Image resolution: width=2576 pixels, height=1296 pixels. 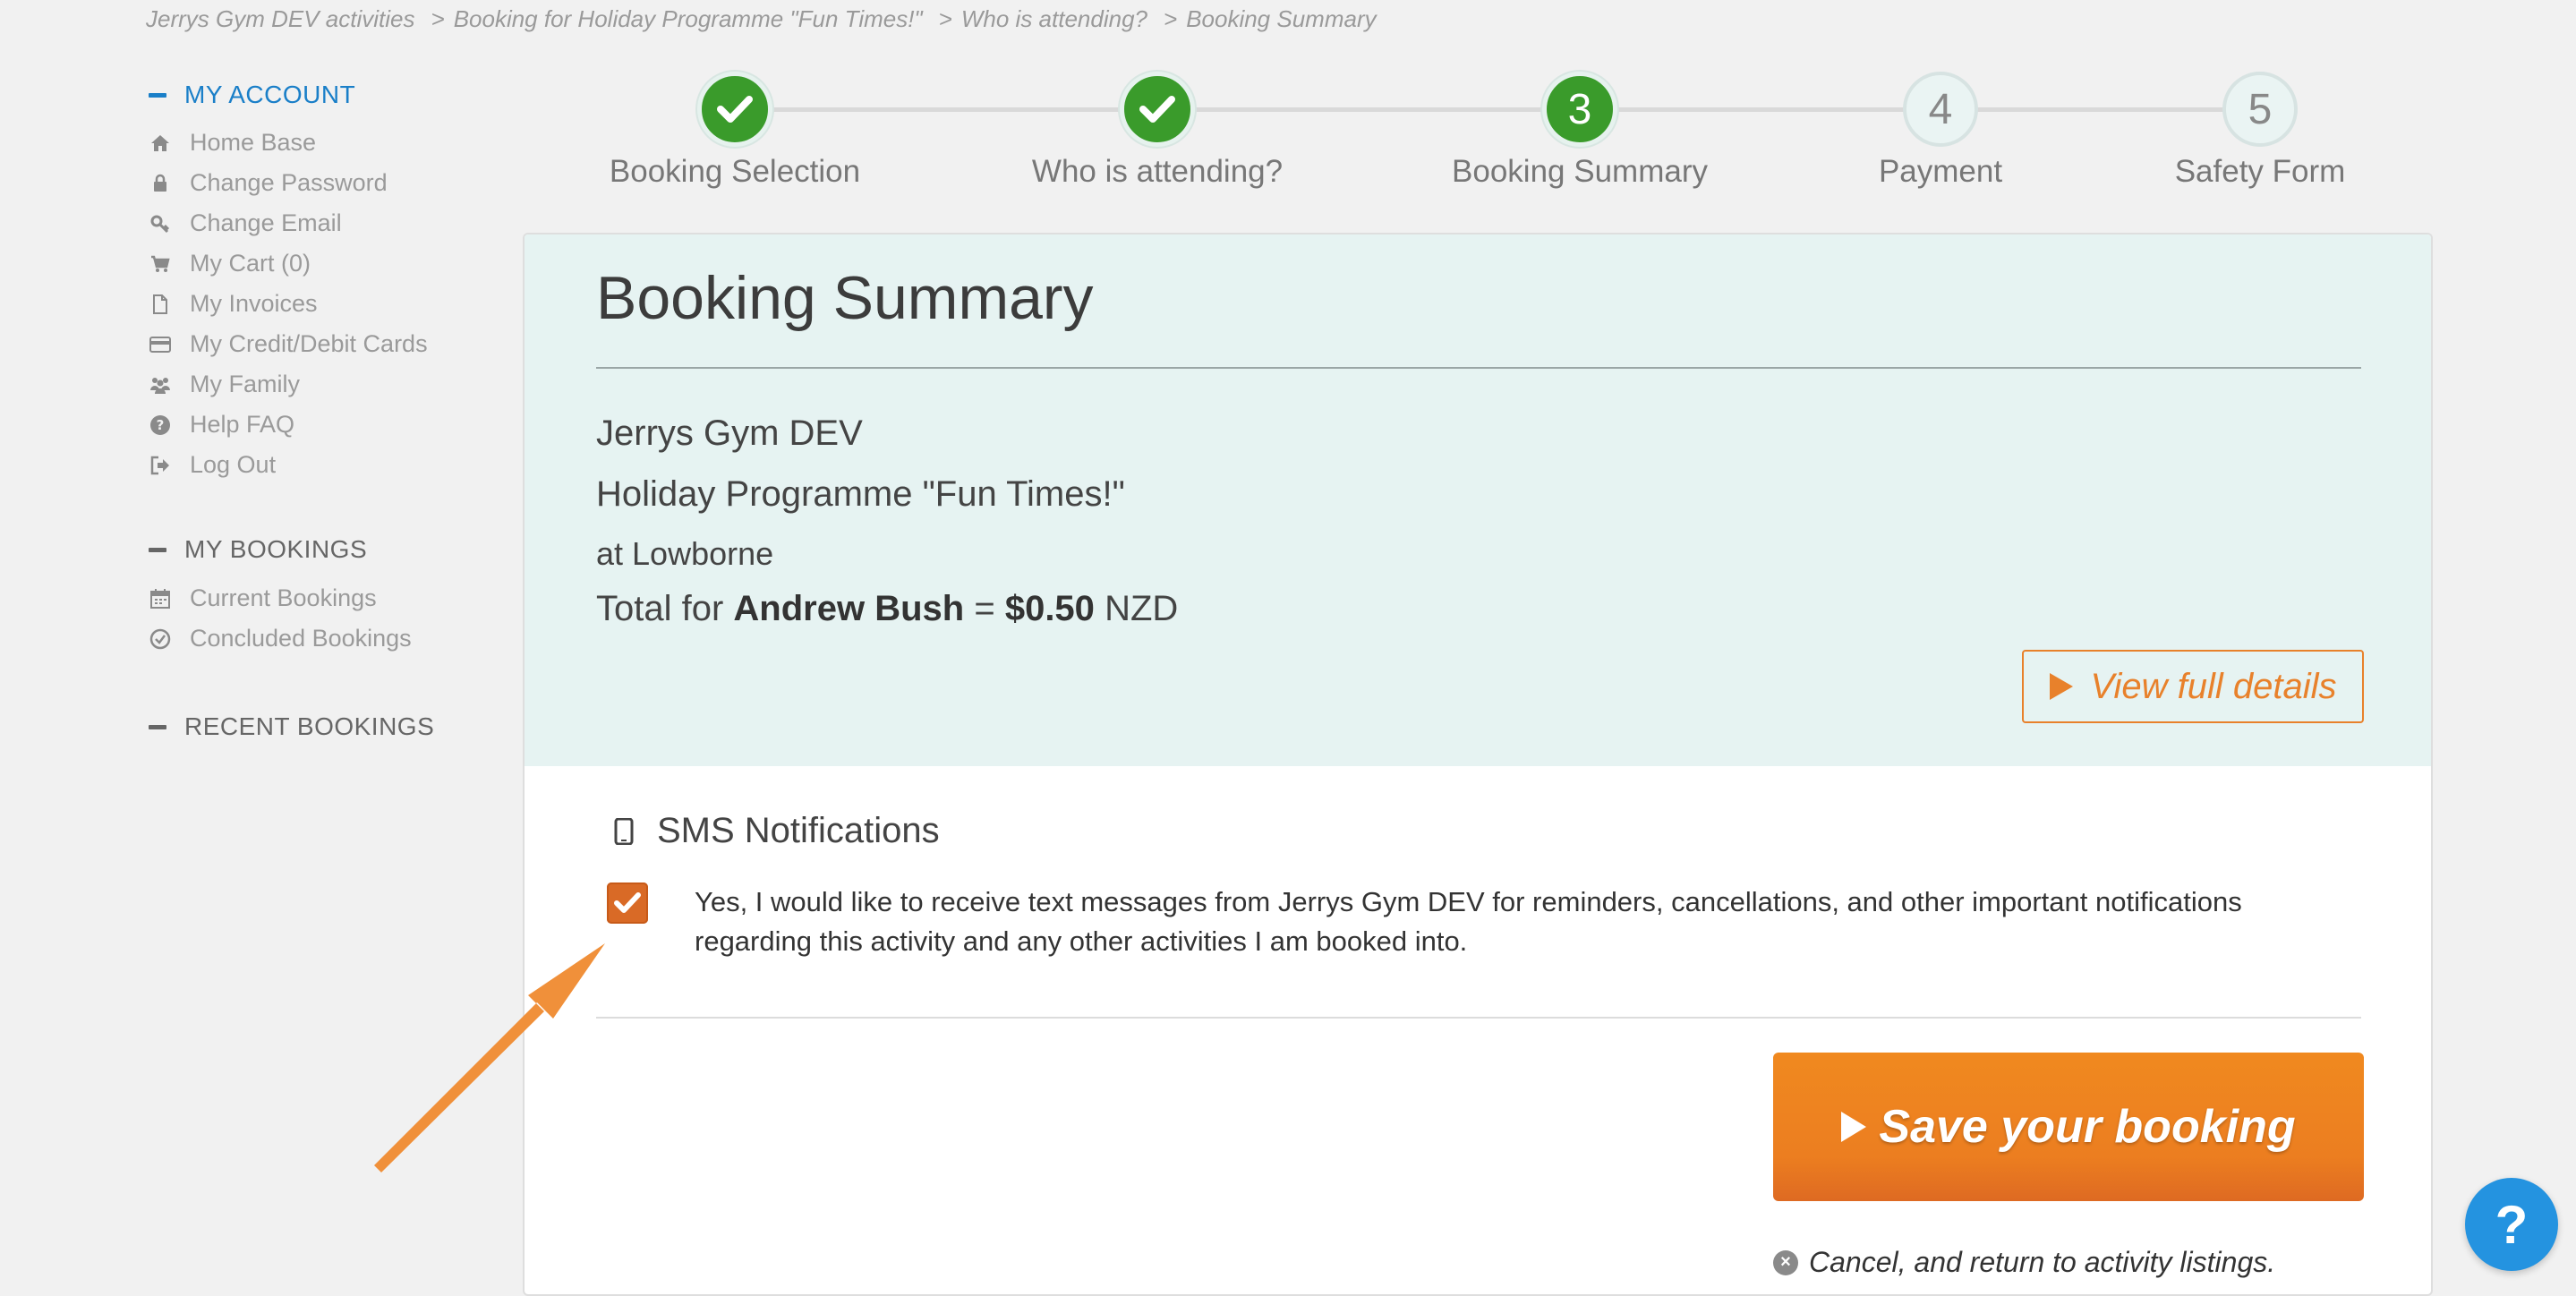 What do you see at coordinates (160, 639) in the screenshot?
I see `check-circle-icon` at bounding box center [160, 639].